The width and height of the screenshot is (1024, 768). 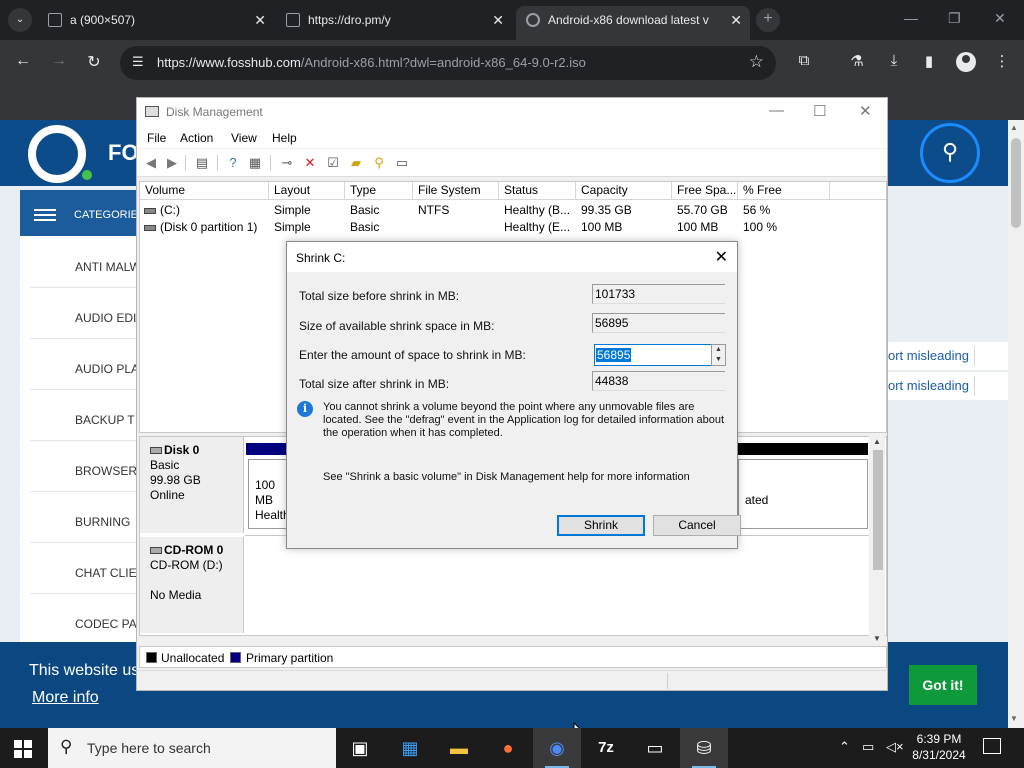 I want to click on column-header-percent-free: % Free, so click(x=784, y=191).